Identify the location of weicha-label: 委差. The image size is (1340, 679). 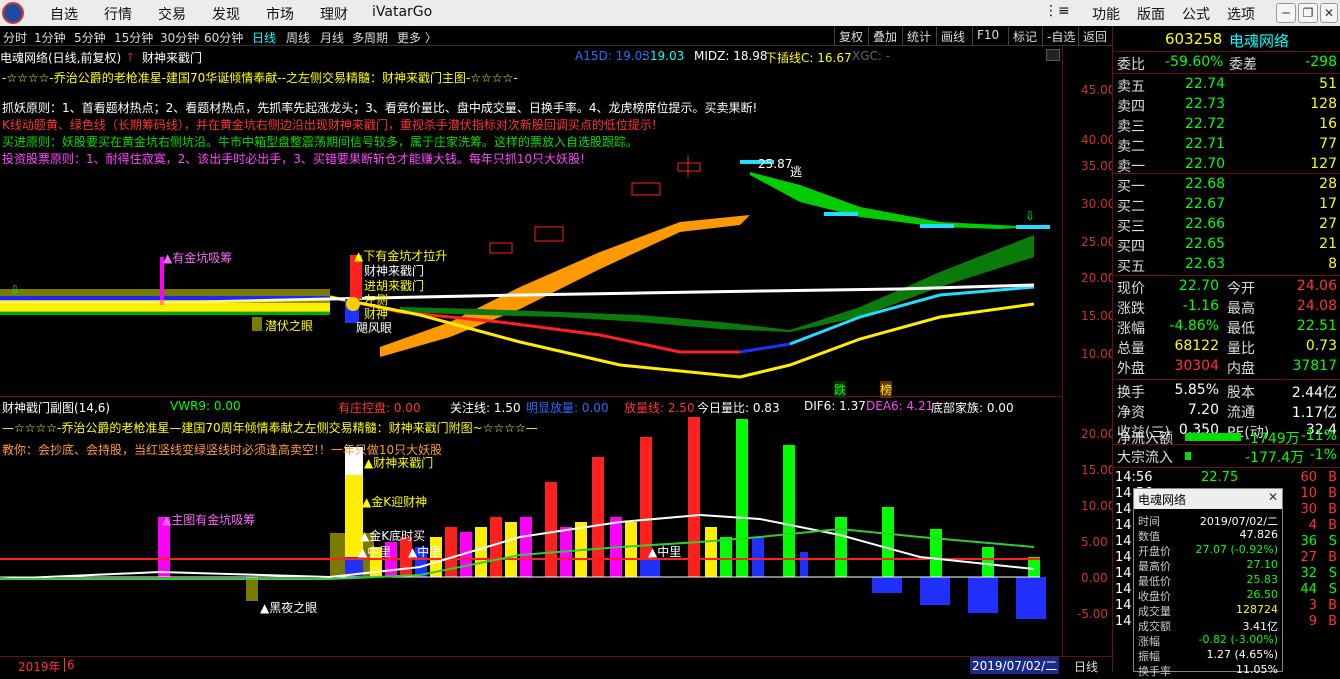
(1243, 65).